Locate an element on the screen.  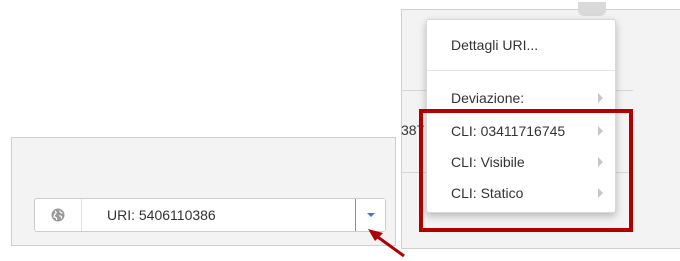
annotation-arrow-icon is located at coordinates (386, 243).